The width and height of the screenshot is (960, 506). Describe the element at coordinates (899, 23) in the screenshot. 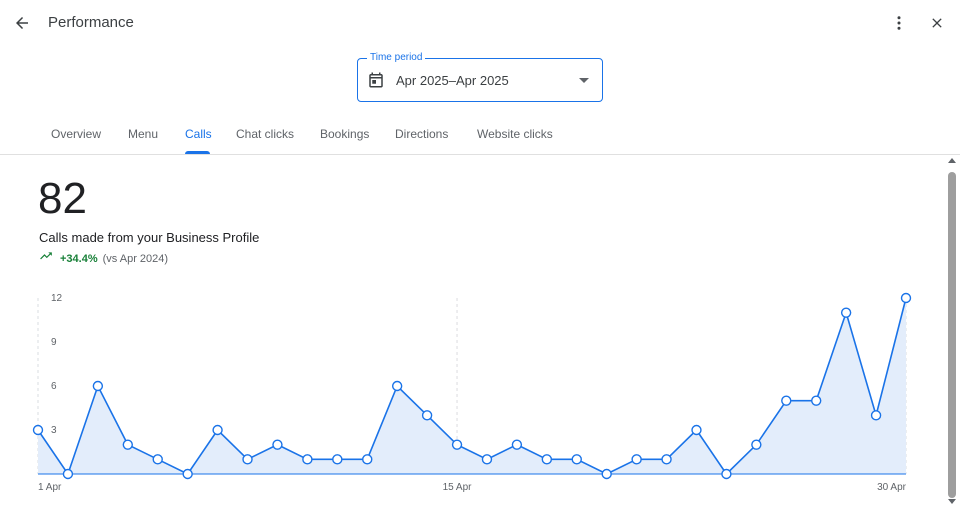

I see `more-vert-icon` at that location.